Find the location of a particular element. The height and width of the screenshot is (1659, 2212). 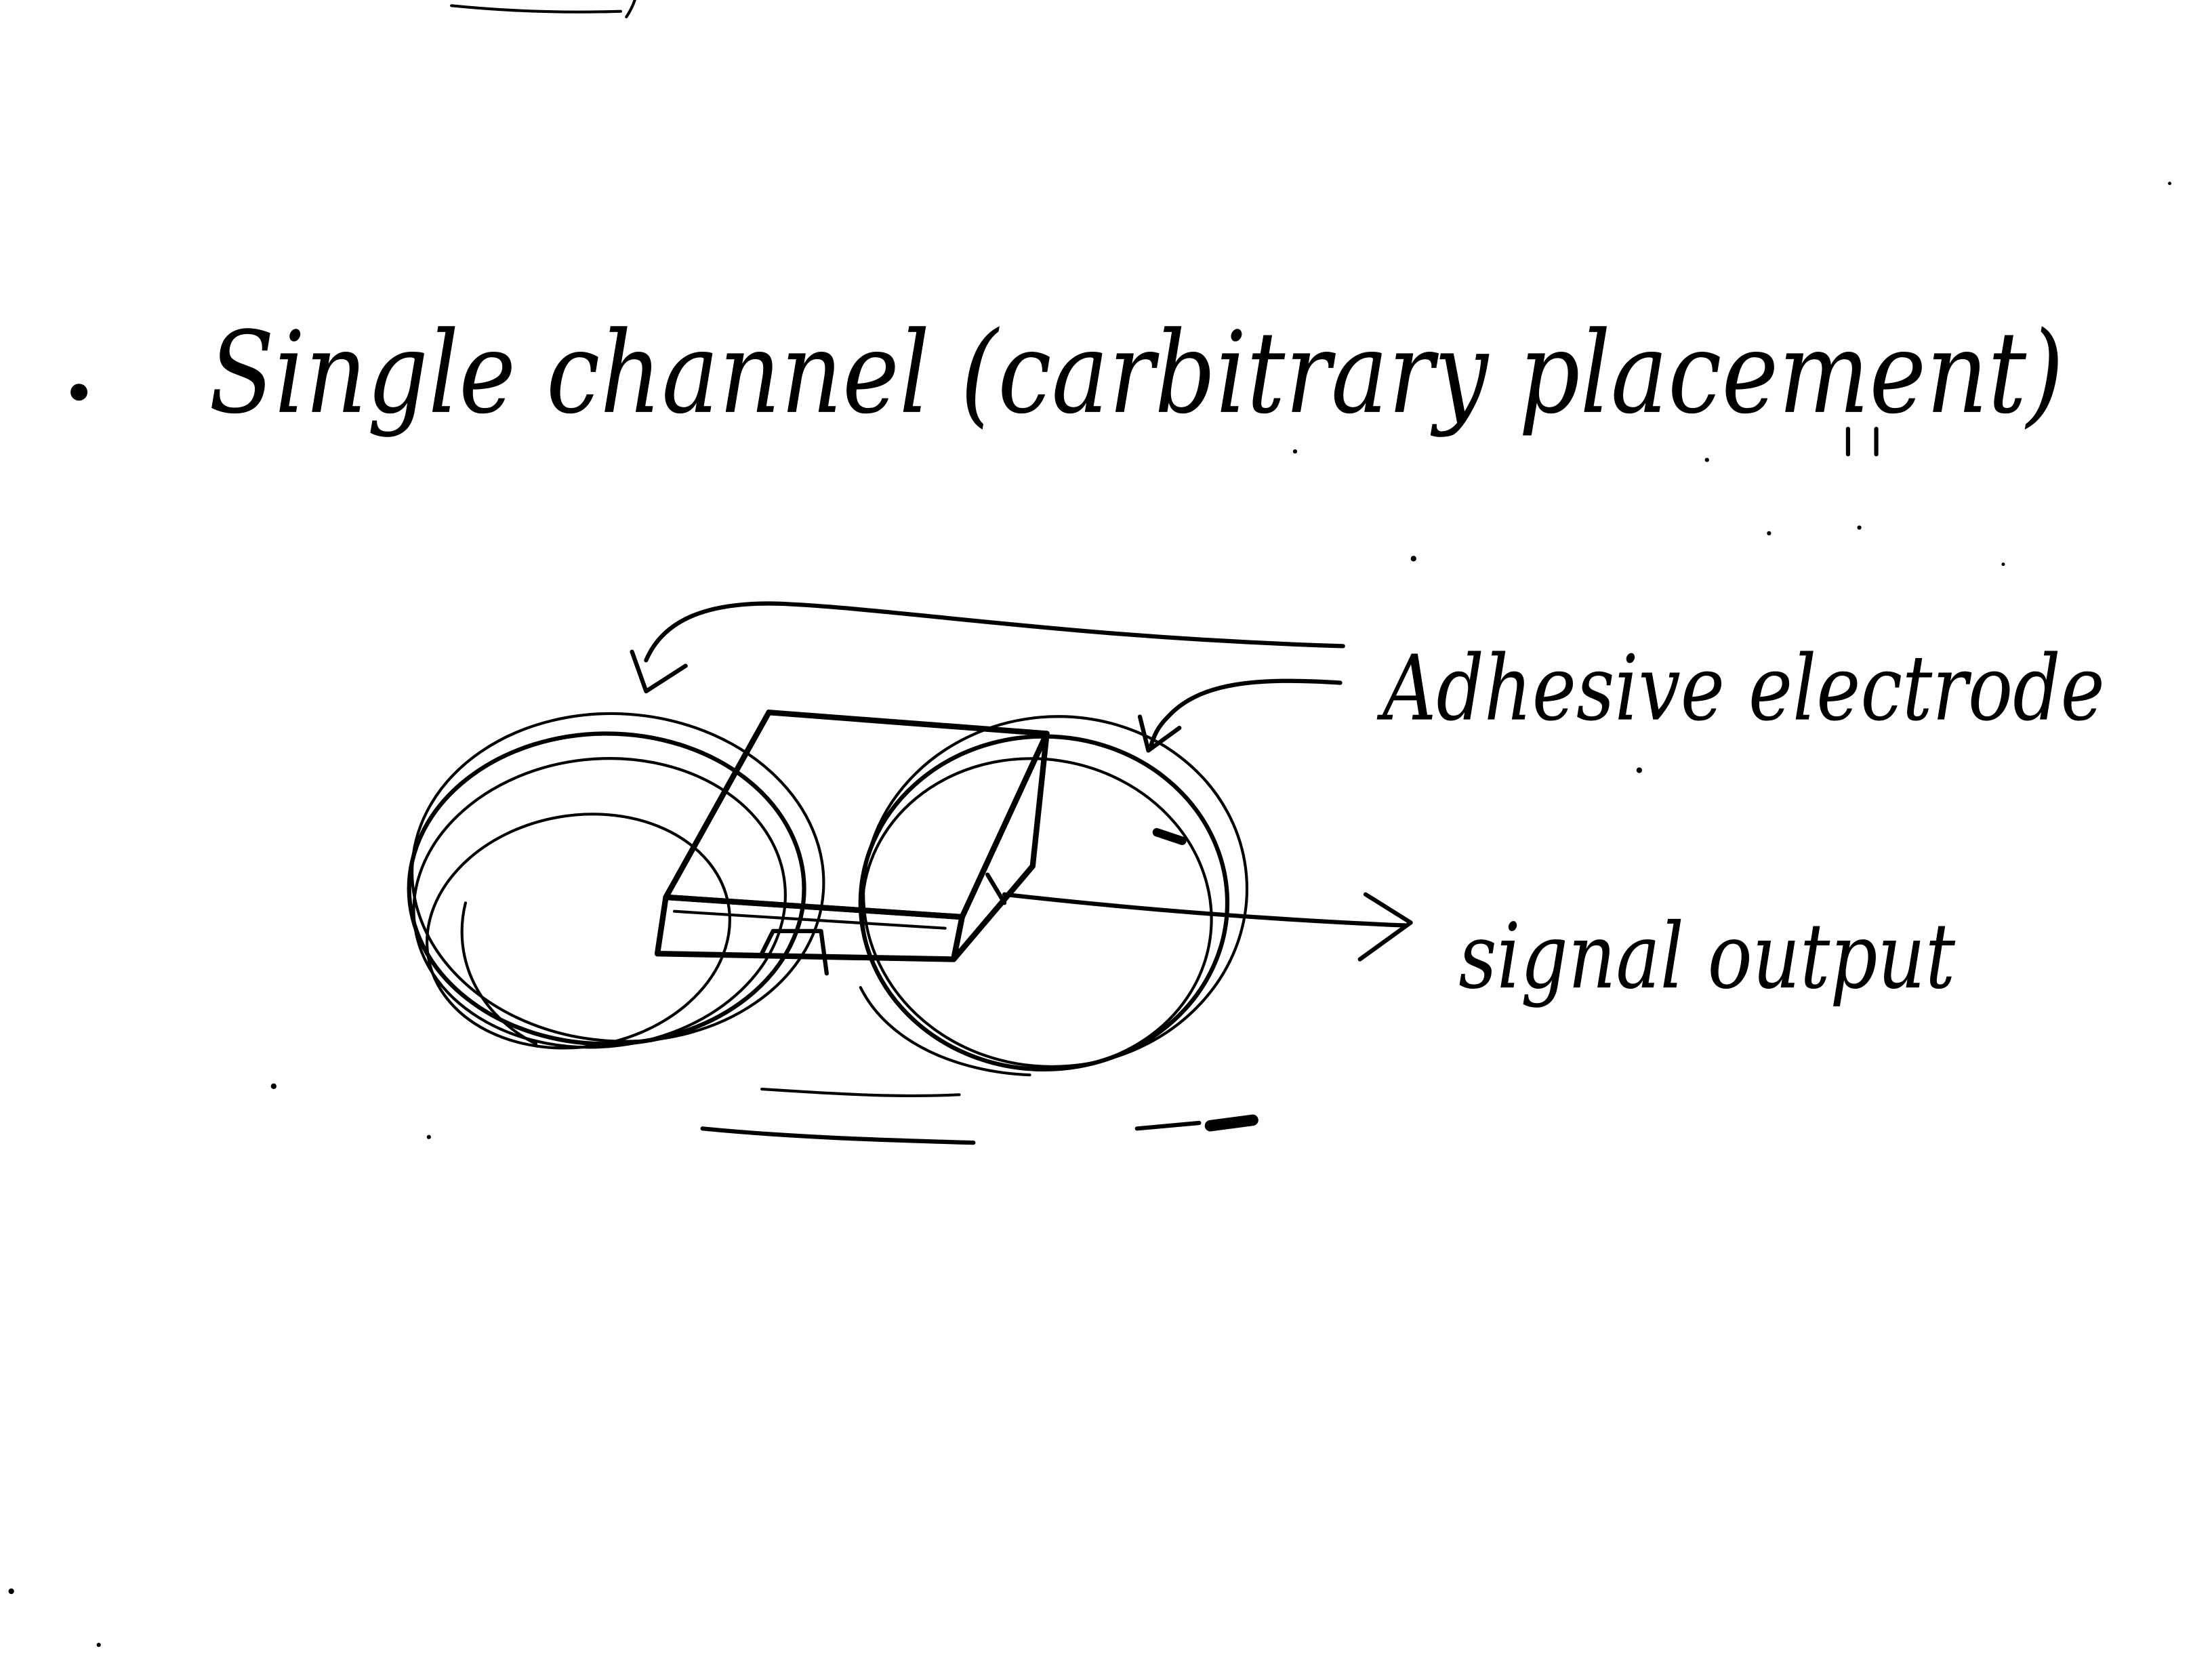

heading-text: Single channel (carbitrary placement) is located at coordinates (1136, 373).